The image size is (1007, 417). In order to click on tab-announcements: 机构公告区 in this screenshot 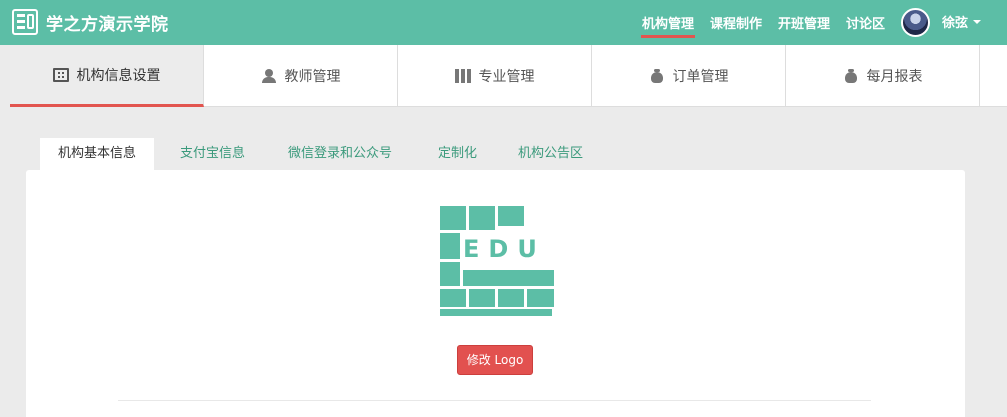, I will do `click(550, 154)`.